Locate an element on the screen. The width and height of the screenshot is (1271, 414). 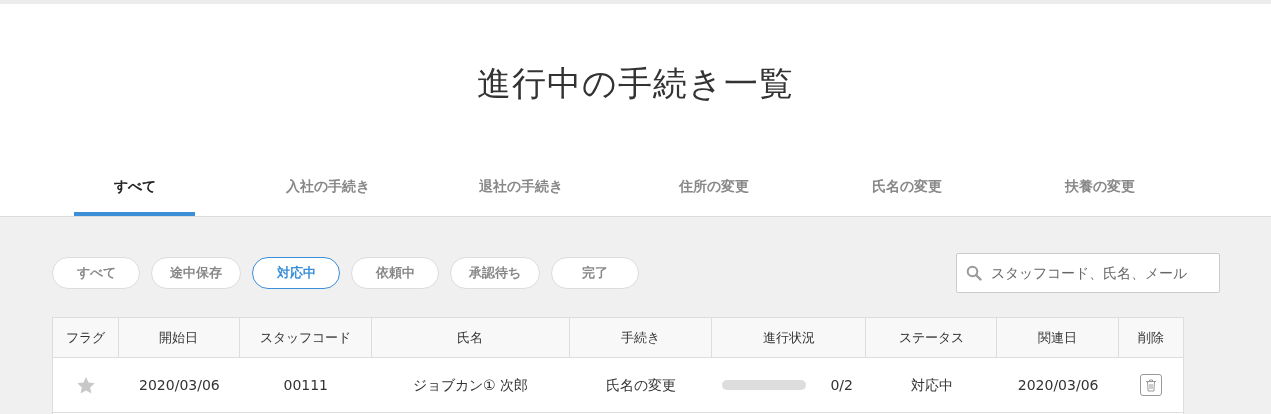
column-header: フラグ is located at coordinates (86, 337).